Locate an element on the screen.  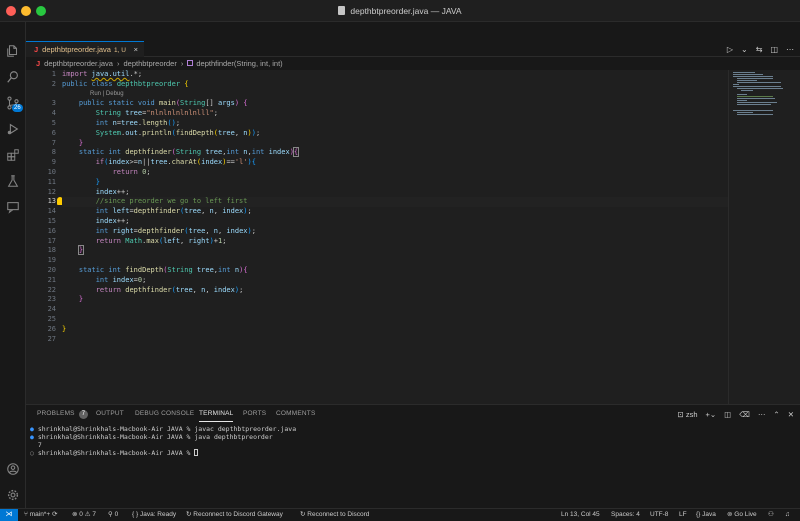
explorer-icon is located at coordinates (13, 51).